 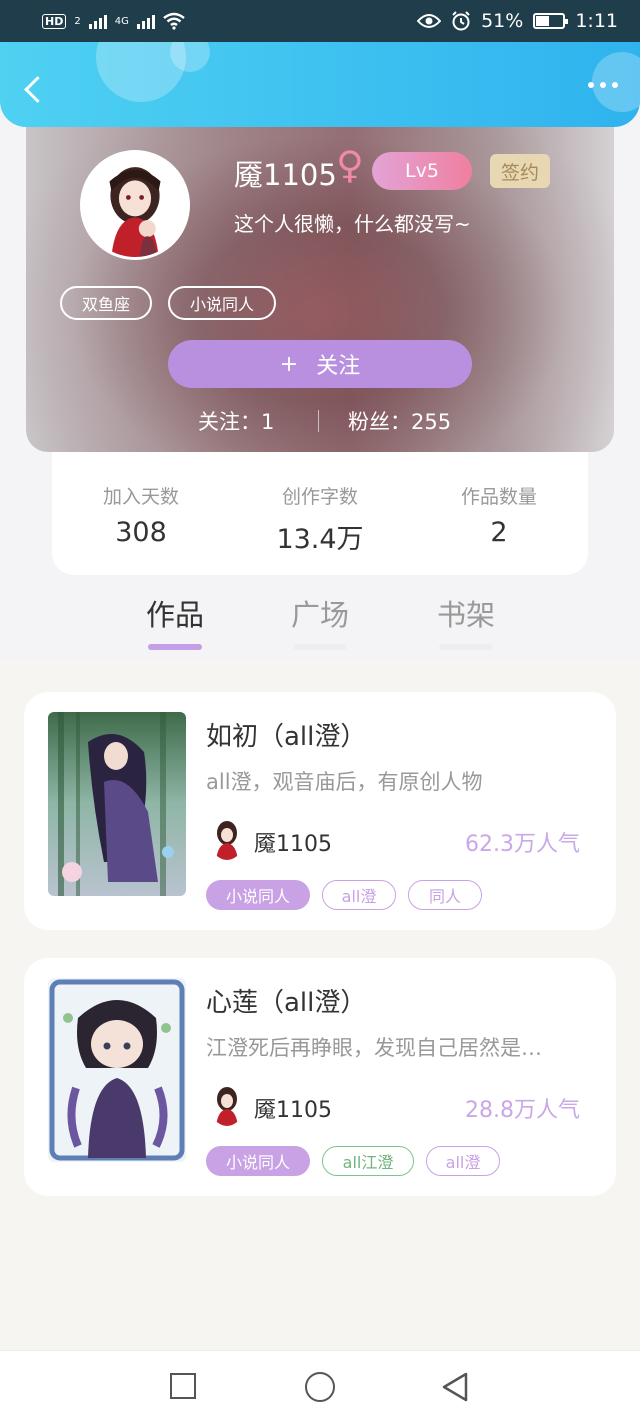 I want to click on stat-label: 创作字数, so click(x=319, y=497).